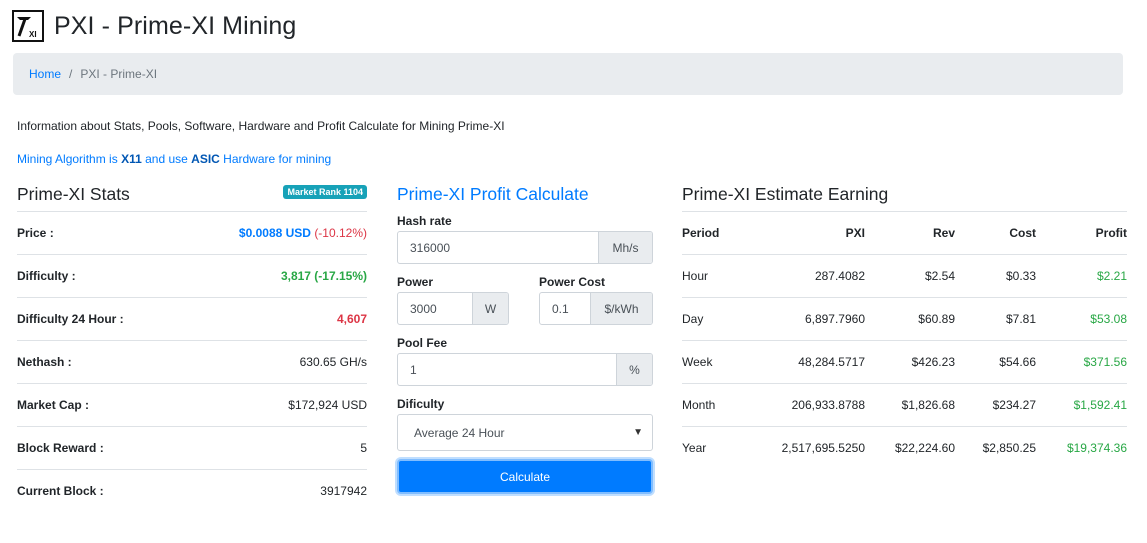  I want to click on pickaxe-icon: XI, so click(27, 28).